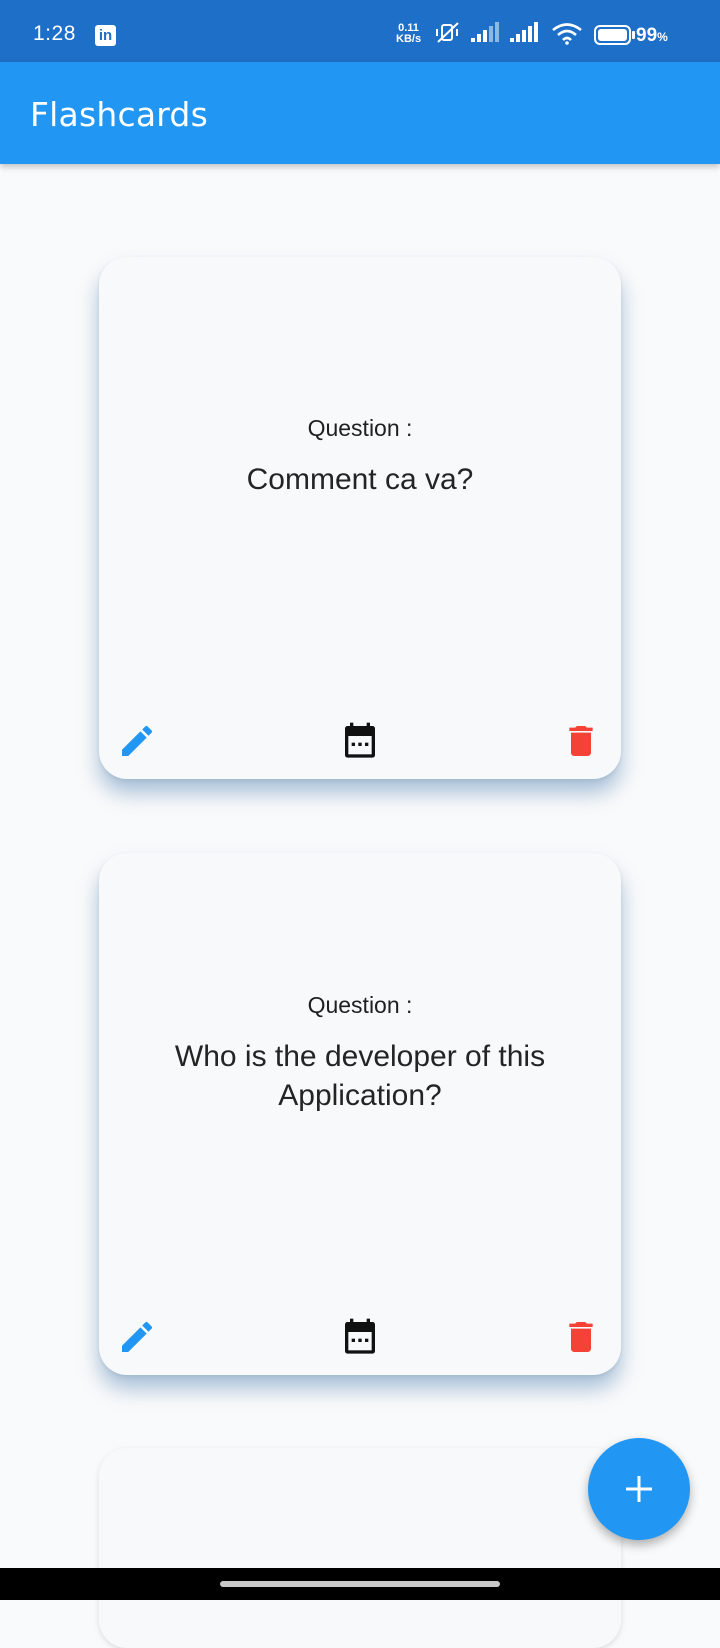 The width and height of the screenshot is (720, 1648). I want to click on flashcard-content: Question : Comment ca va?, so click(360, 457).